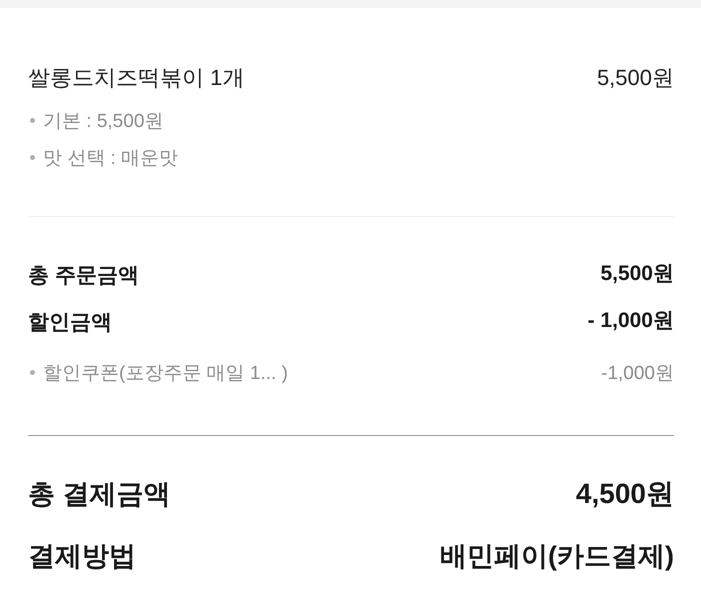 This screenshot has height=600, width=701. I want to click on item-name: 쌀롱드치즈떡볶이 1개, so click(136, 78).